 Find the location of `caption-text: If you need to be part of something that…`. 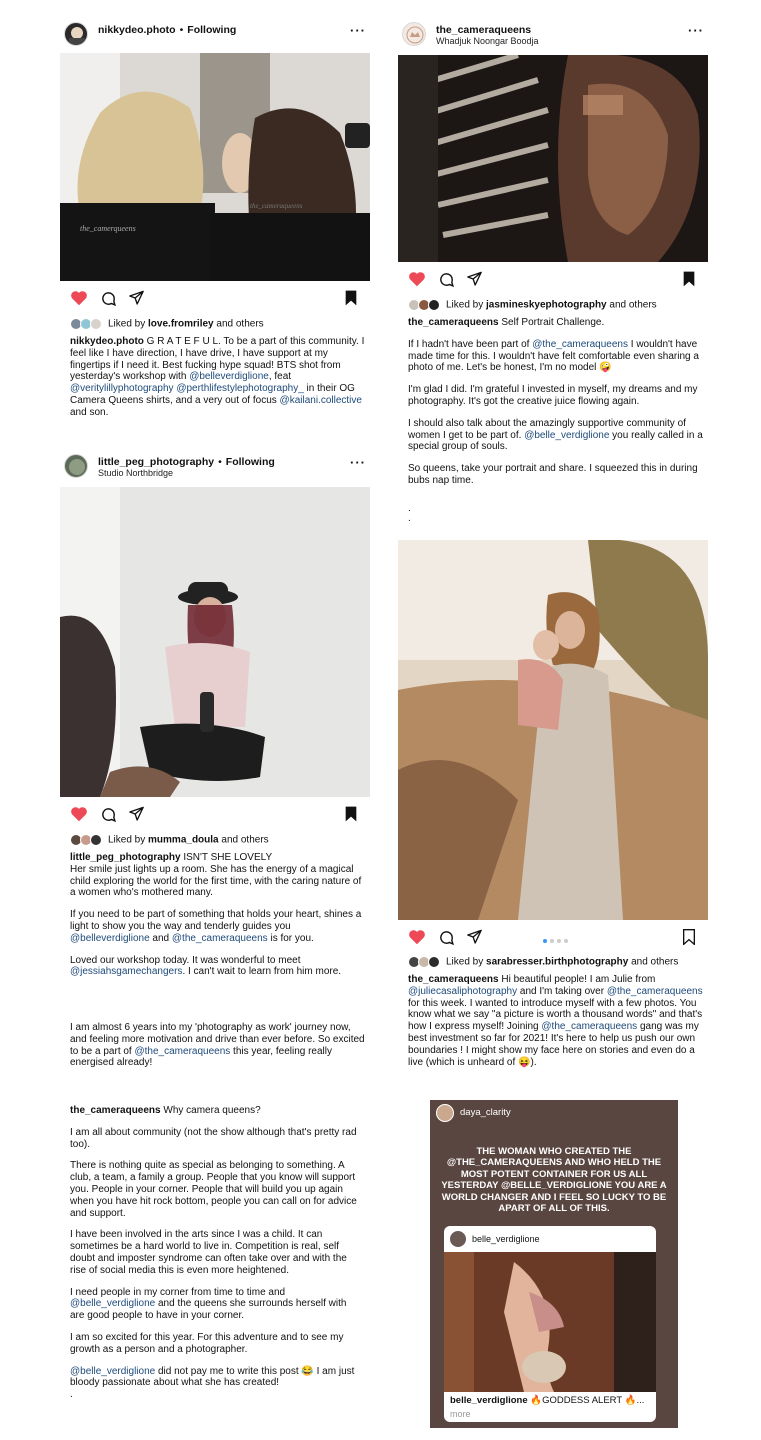

caption-text: If you need to be part of something that… is located at coordinates (216, 920).